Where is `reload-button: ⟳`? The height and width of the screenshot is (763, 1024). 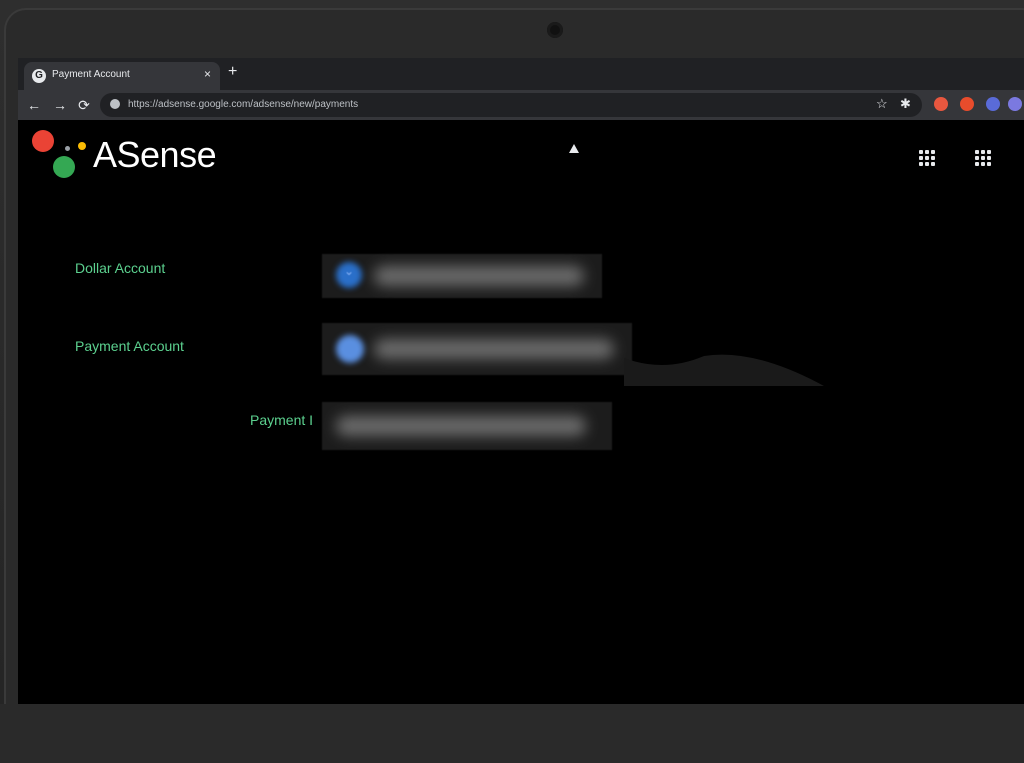
reload-button: ⟳ is located at coordinates (84, 105).